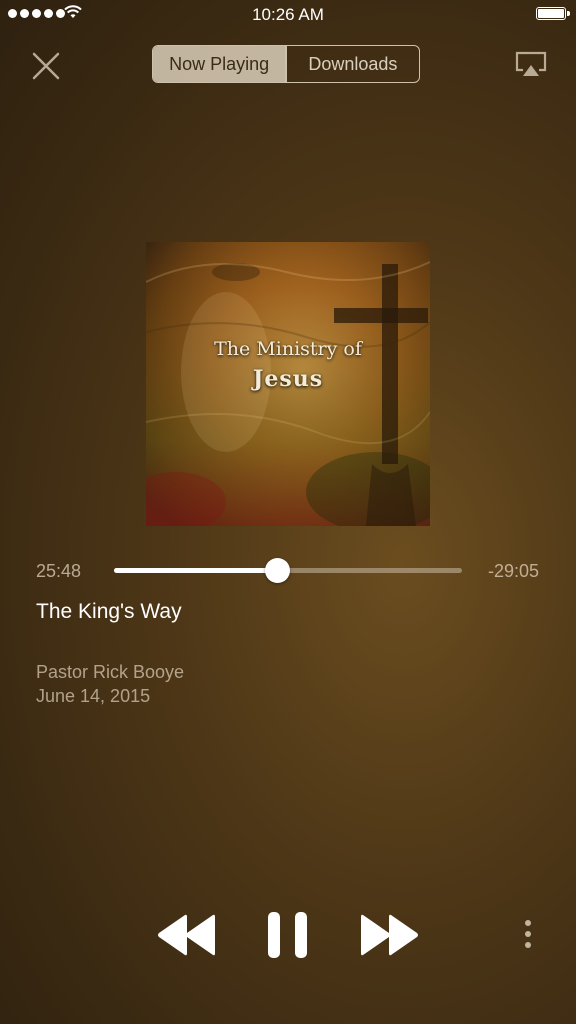  What do you see at coordinates (551, 13) in the screenshot?
I see `battery-icon` at bounding box center [551, 13].